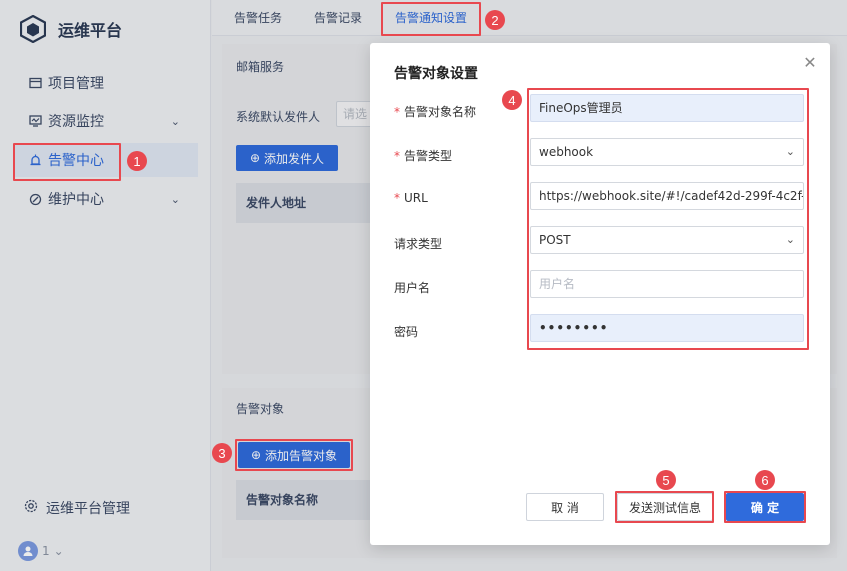 The image size is (847, 571). I want to click on close-icon: ✕, so click(810, 63).